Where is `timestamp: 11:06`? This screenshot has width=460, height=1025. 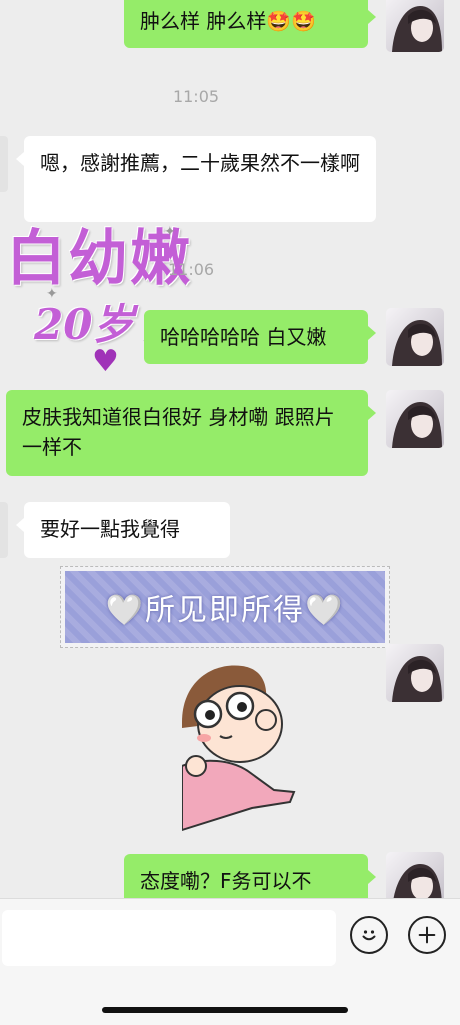
timestamp: 11:06 is located at coordinates (191, 269).